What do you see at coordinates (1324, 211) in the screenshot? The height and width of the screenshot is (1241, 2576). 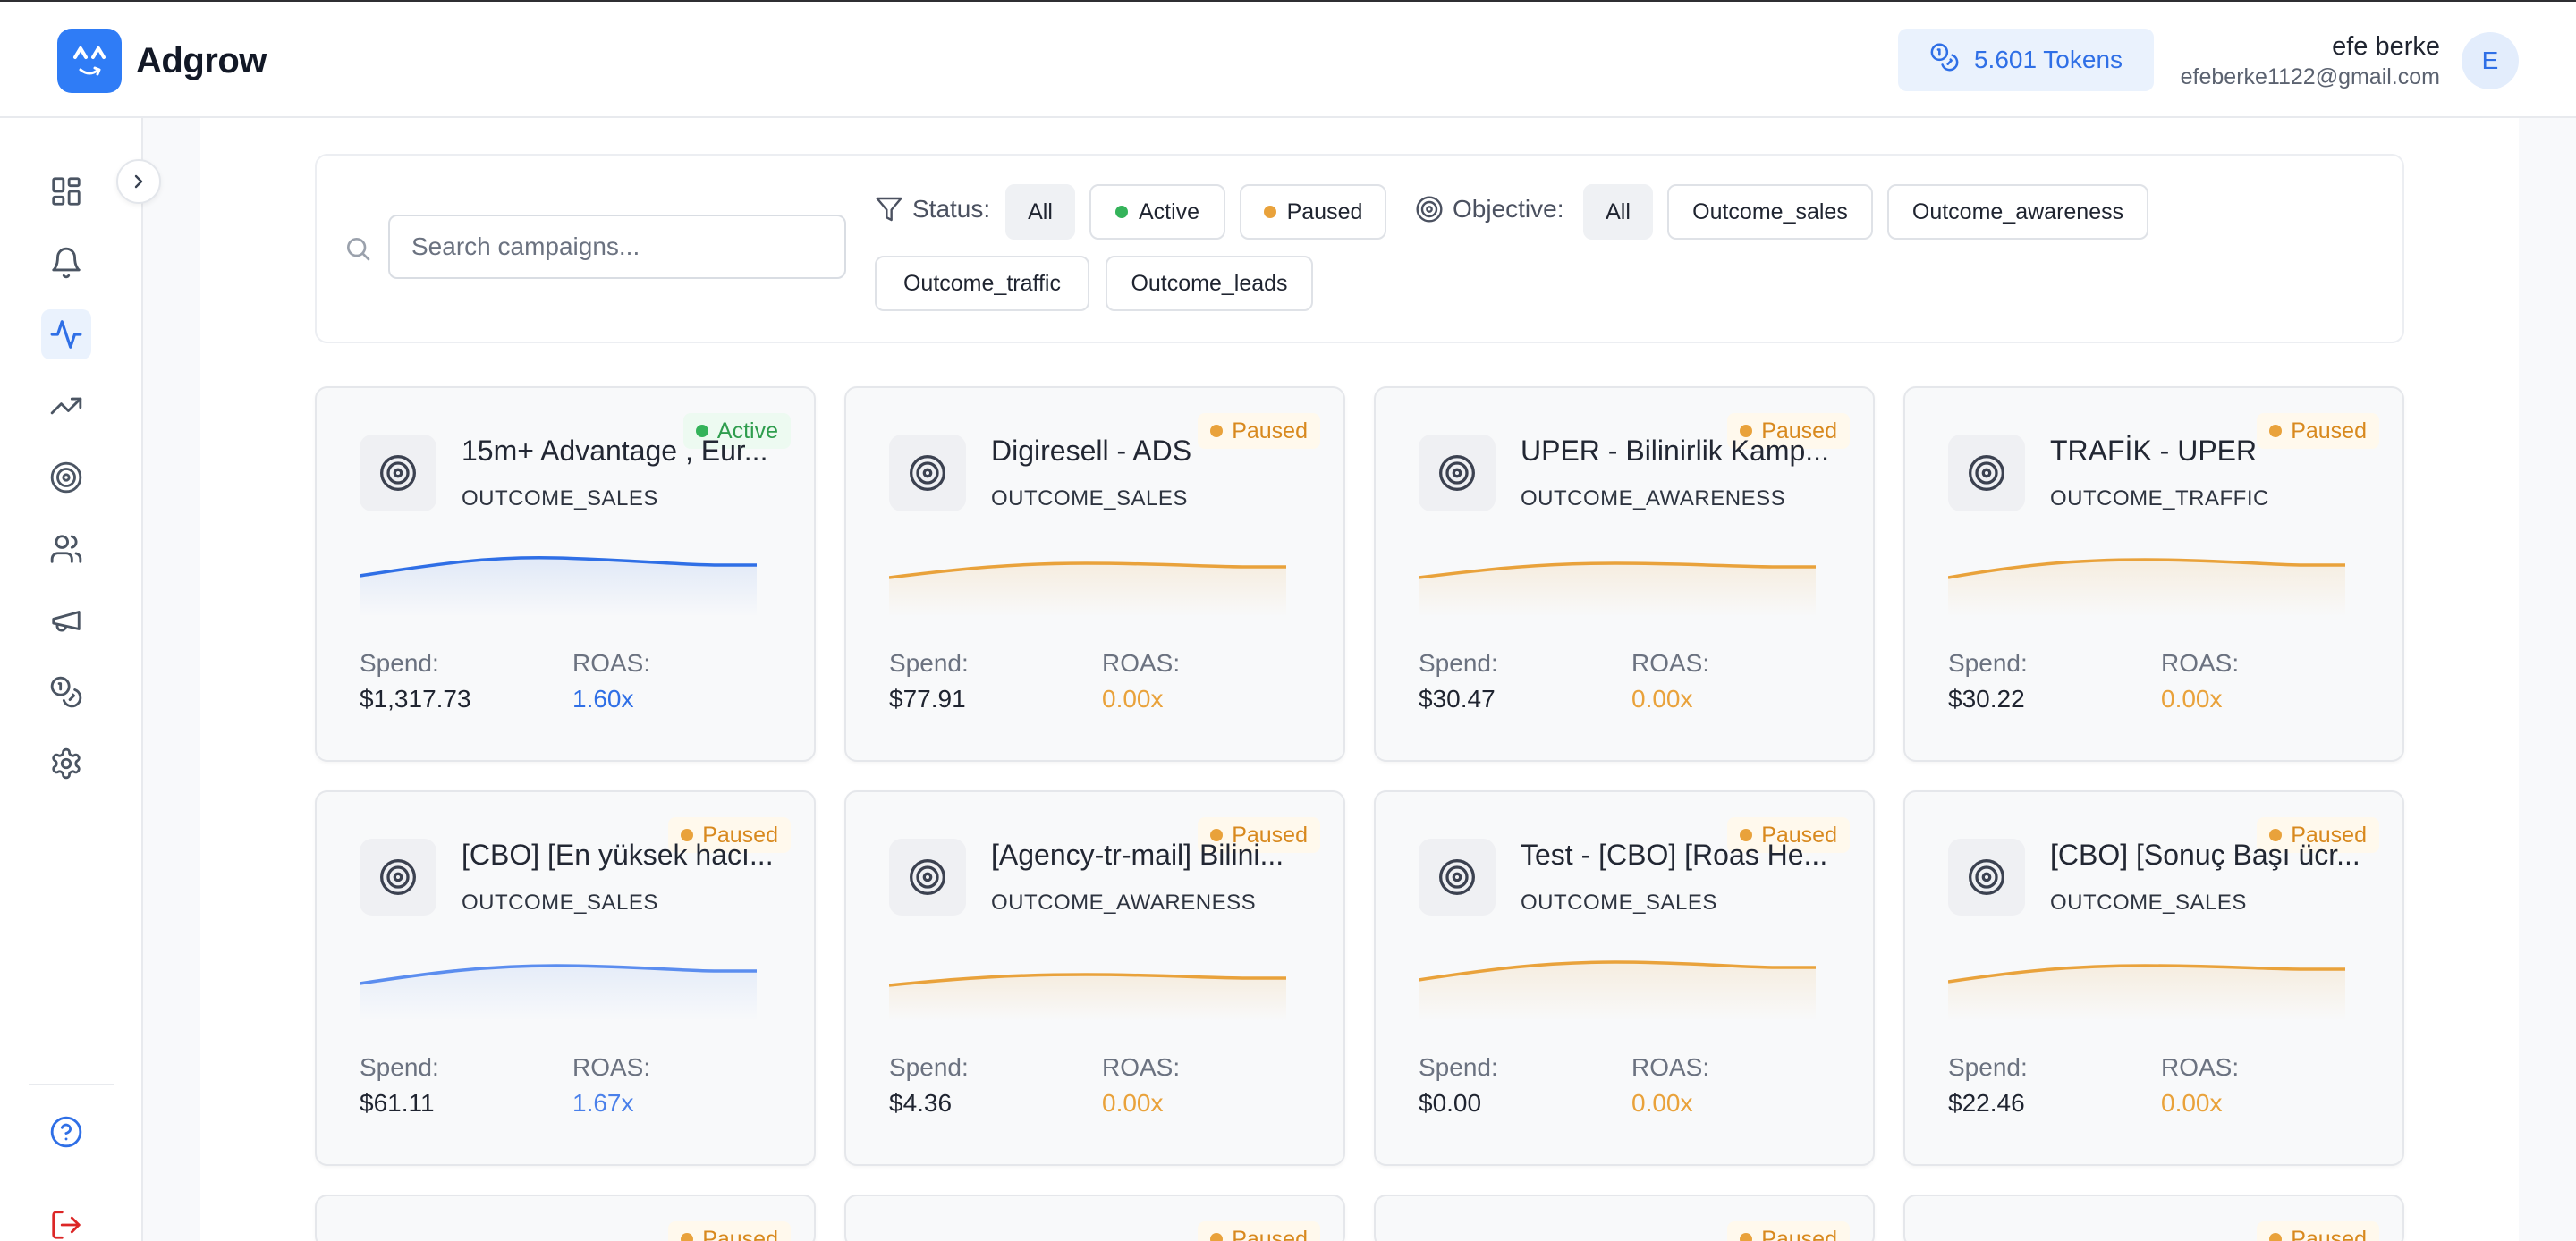 I see `chip-label: Paused` at bounding box center [1324, 211].